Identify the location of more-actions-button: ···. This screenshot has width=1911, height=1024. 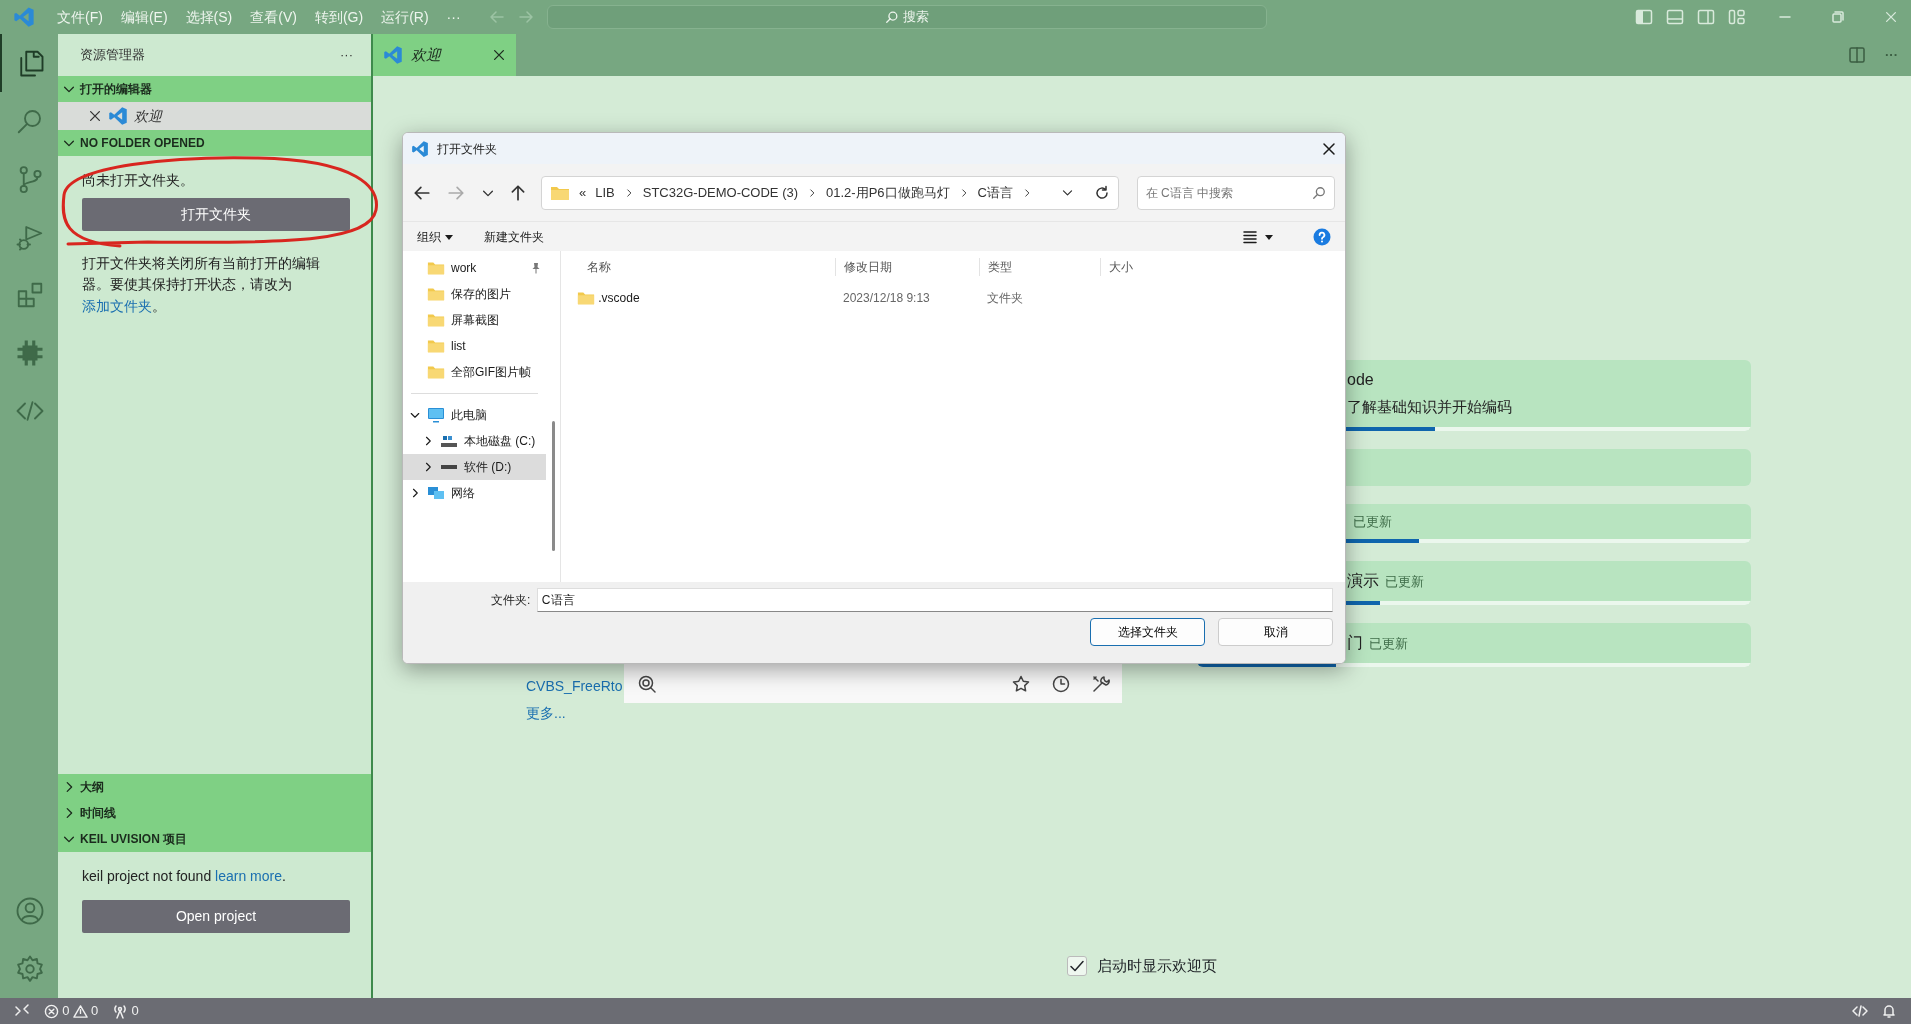
(346, 55).